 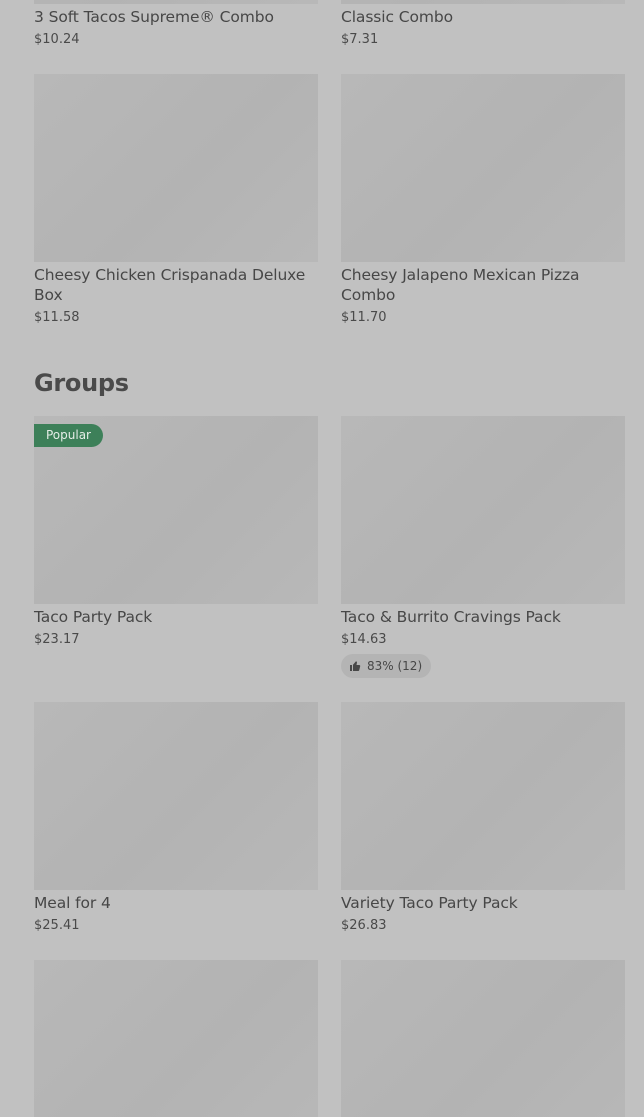 What do you see at coordinates (68, 435) in the screenshot?
I see `popular-badge: Popular` at bounding box center [68, 435].